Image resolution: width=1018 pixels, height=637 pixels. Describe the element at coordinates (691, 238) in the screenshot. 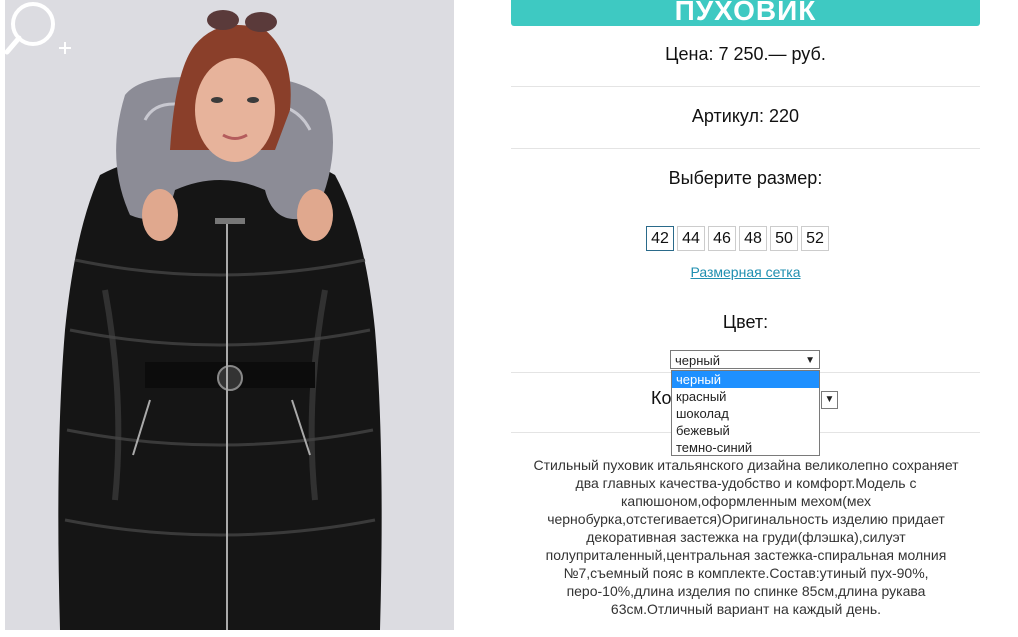

I see `size-option-44: 44` at that location.